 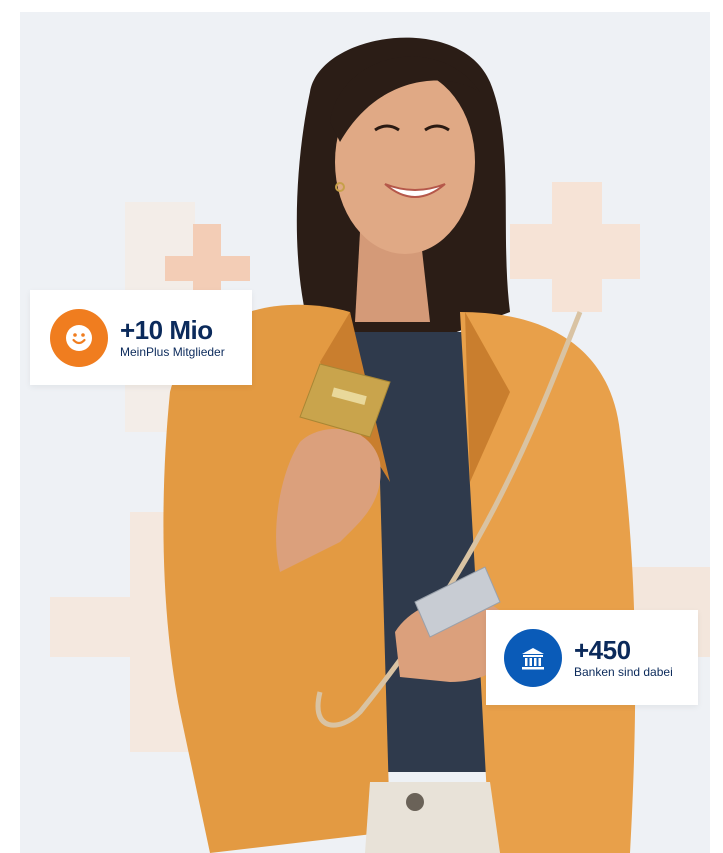 I want to click on stat-card-banks: +450 Banken sind dabei, so click(x=592, y=657).